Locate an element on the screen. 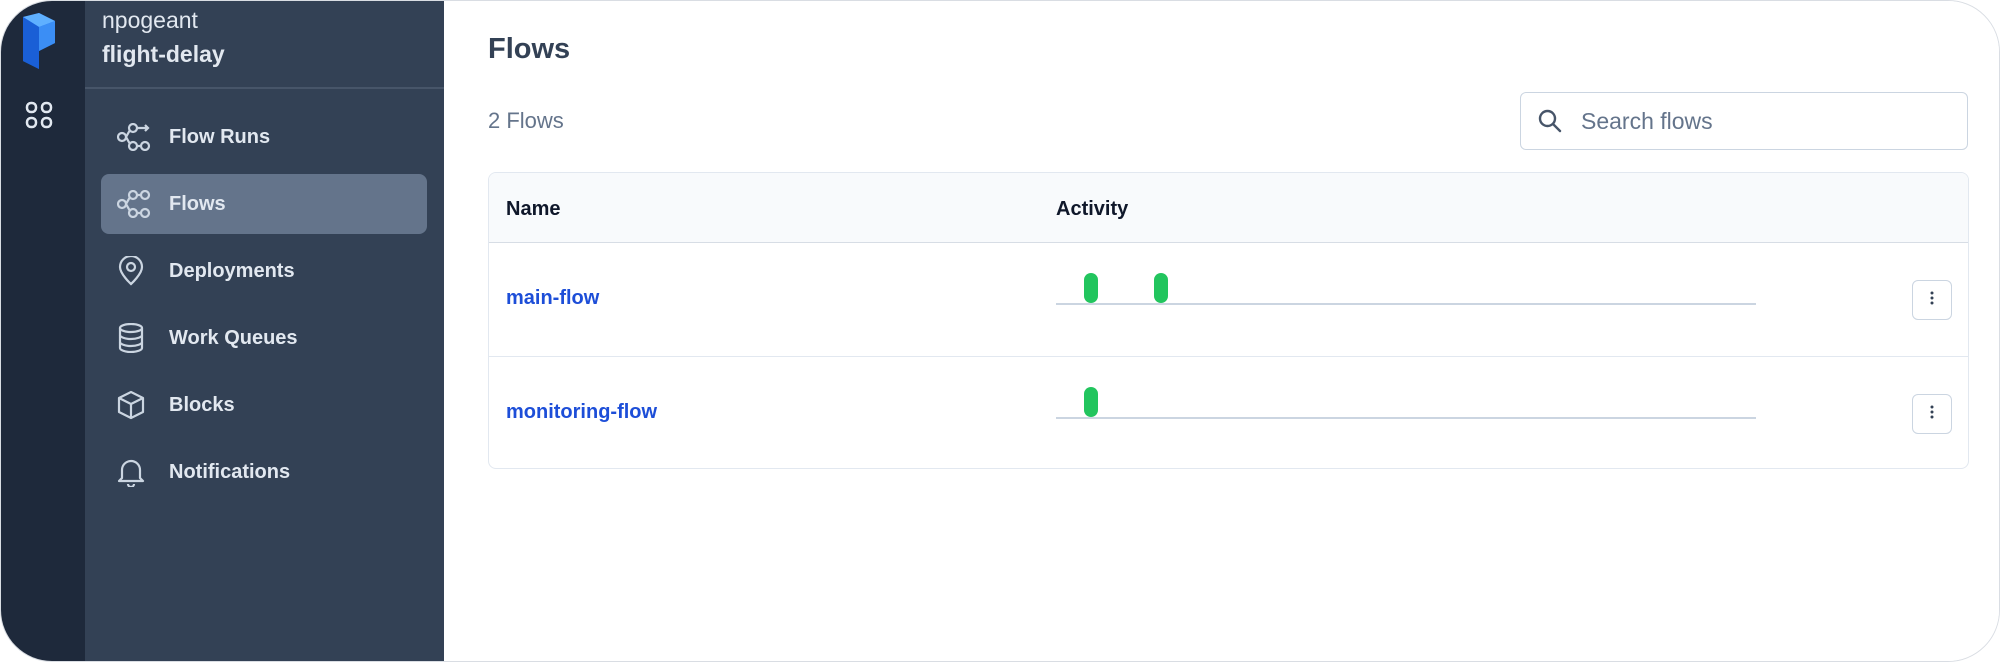 This screenshot has width=2000, height=662. flow-count: 2 Flows is located at coordinates (526, 120).